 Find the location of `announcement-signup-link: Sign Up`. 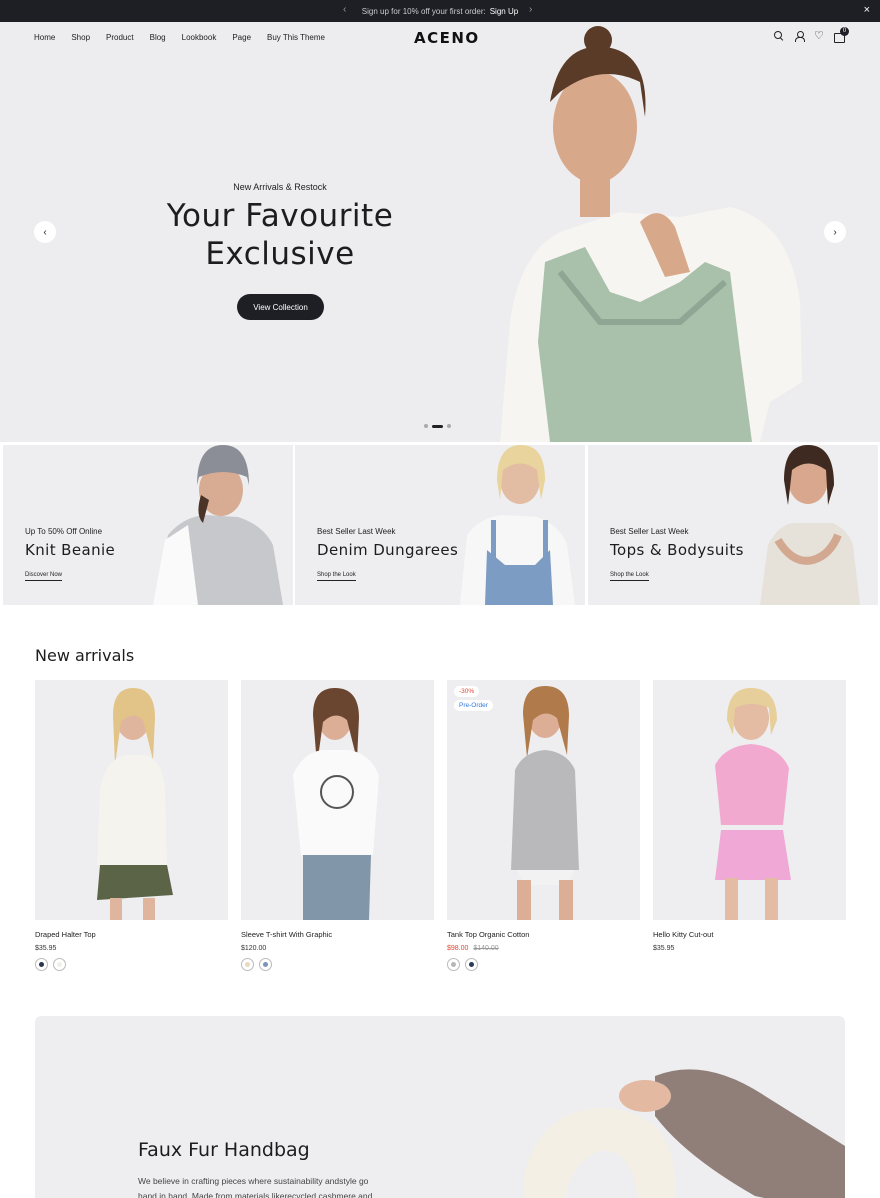

announcement-signup-link: Sign Up is located at coordinates (504, 11).